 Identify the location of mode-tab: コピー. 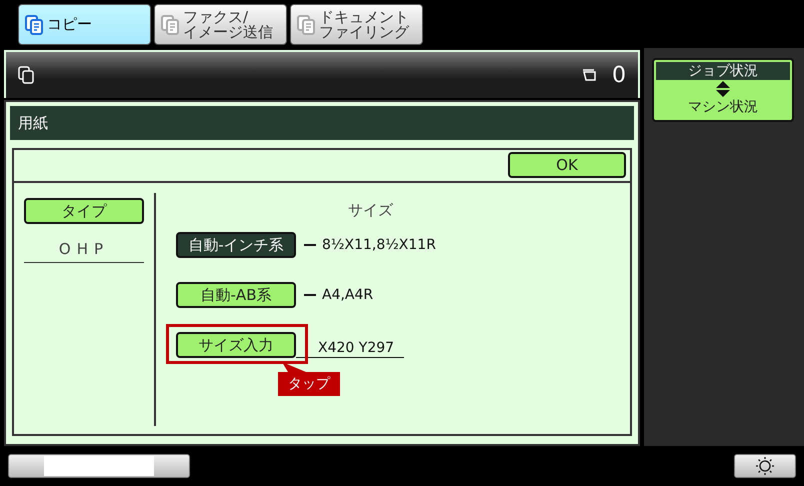
(84, 24).